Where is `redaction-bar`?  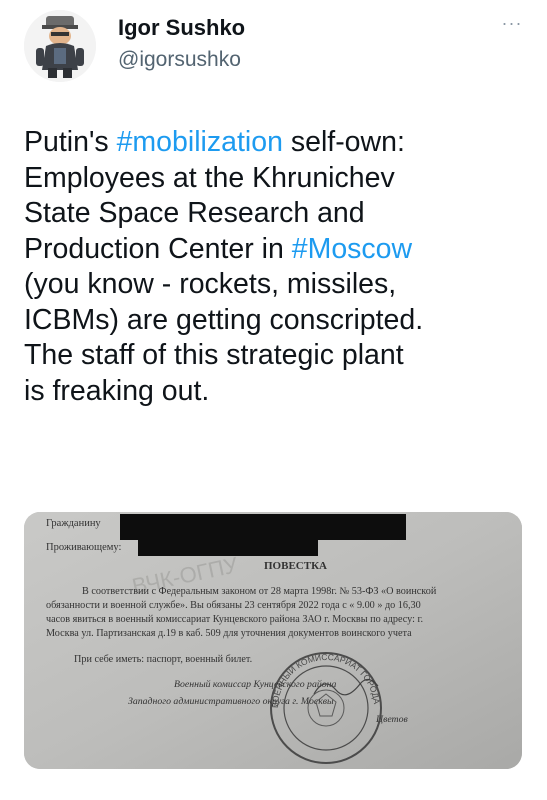
redaction-bar is located at coordinates (263, 527).